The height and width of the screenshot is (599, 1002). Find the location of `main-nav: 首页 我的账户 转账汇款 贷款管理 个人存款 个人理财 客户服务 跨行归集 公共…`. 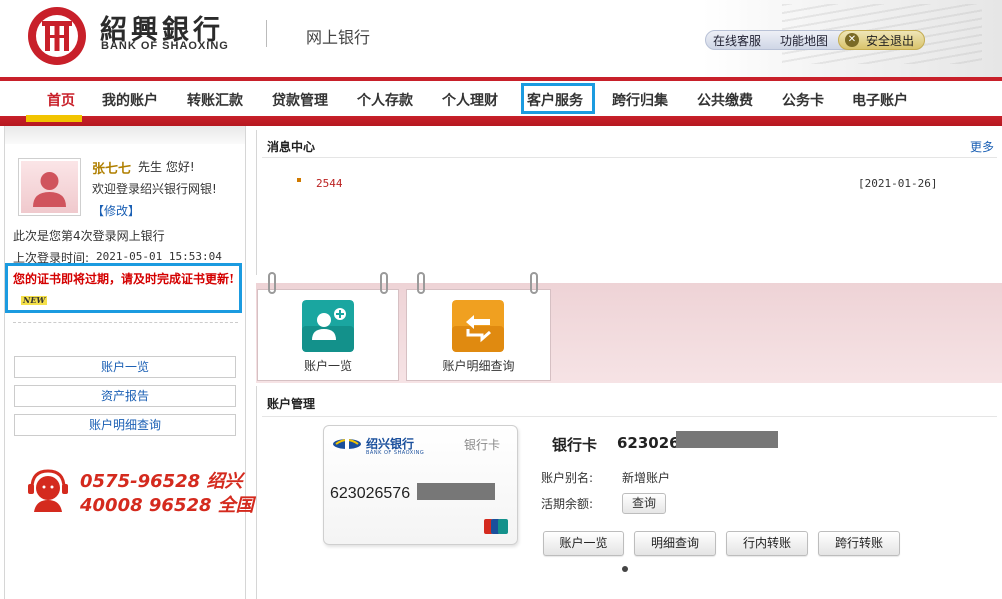

main-nav: 首页 我的账户 转账汇款 贷款管理 个人存款 个人理财 客户服务 跨行归集 公共… is located at coordinates (501, 98).